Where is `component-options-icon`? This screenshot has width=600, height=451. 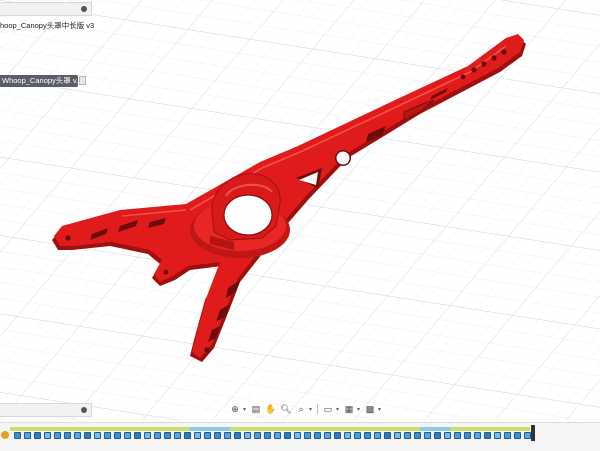 component-options-icon is located at coordinates (82, 80).